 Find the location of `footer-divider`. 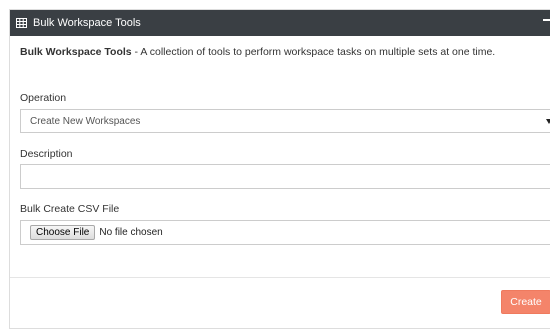

footer-divider is located at coordinates (280, 277).